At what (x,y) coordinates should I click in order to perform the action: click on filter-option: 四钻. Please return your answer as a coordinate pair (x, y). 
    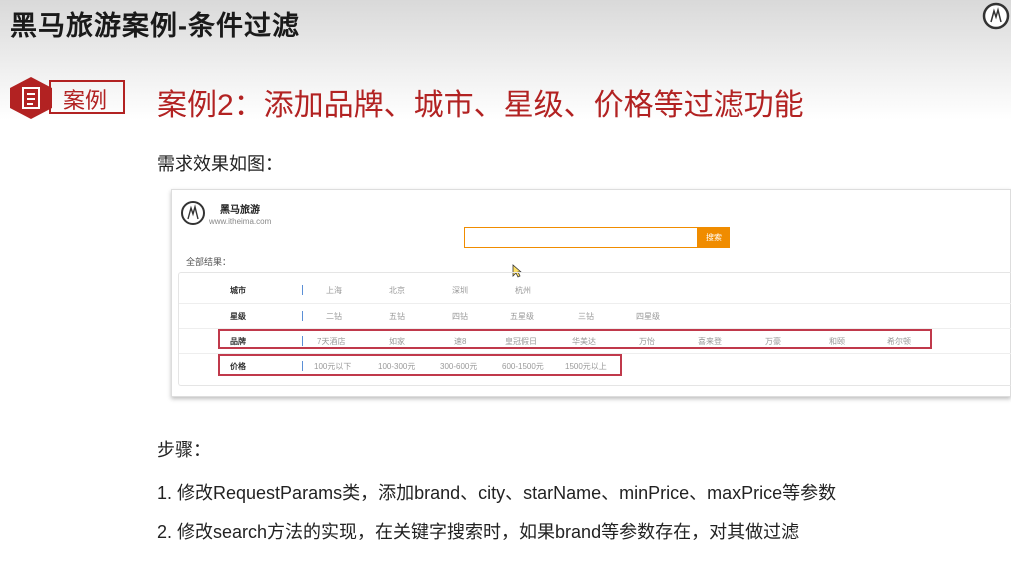
    Looking at the image, I should click on (460, 316).